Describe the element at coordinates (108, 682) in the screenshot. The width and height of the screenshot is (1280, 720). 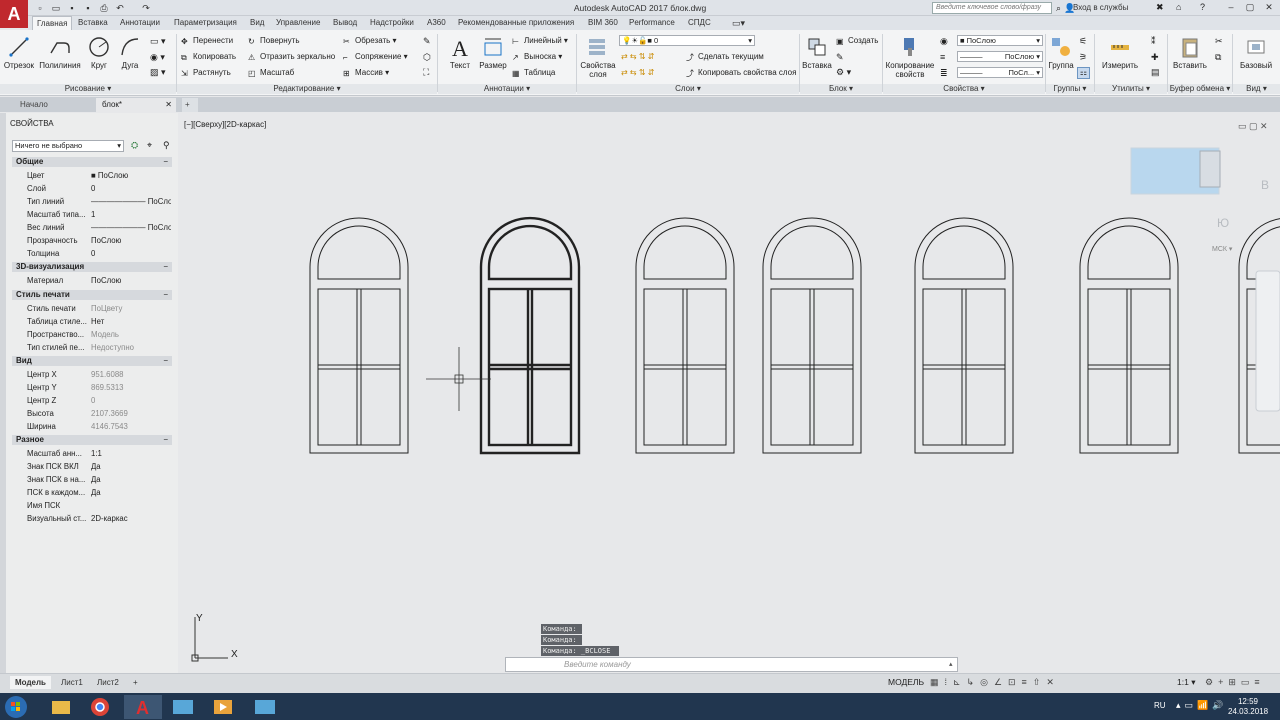
I see `tab-layout2: Лист2` at that location.